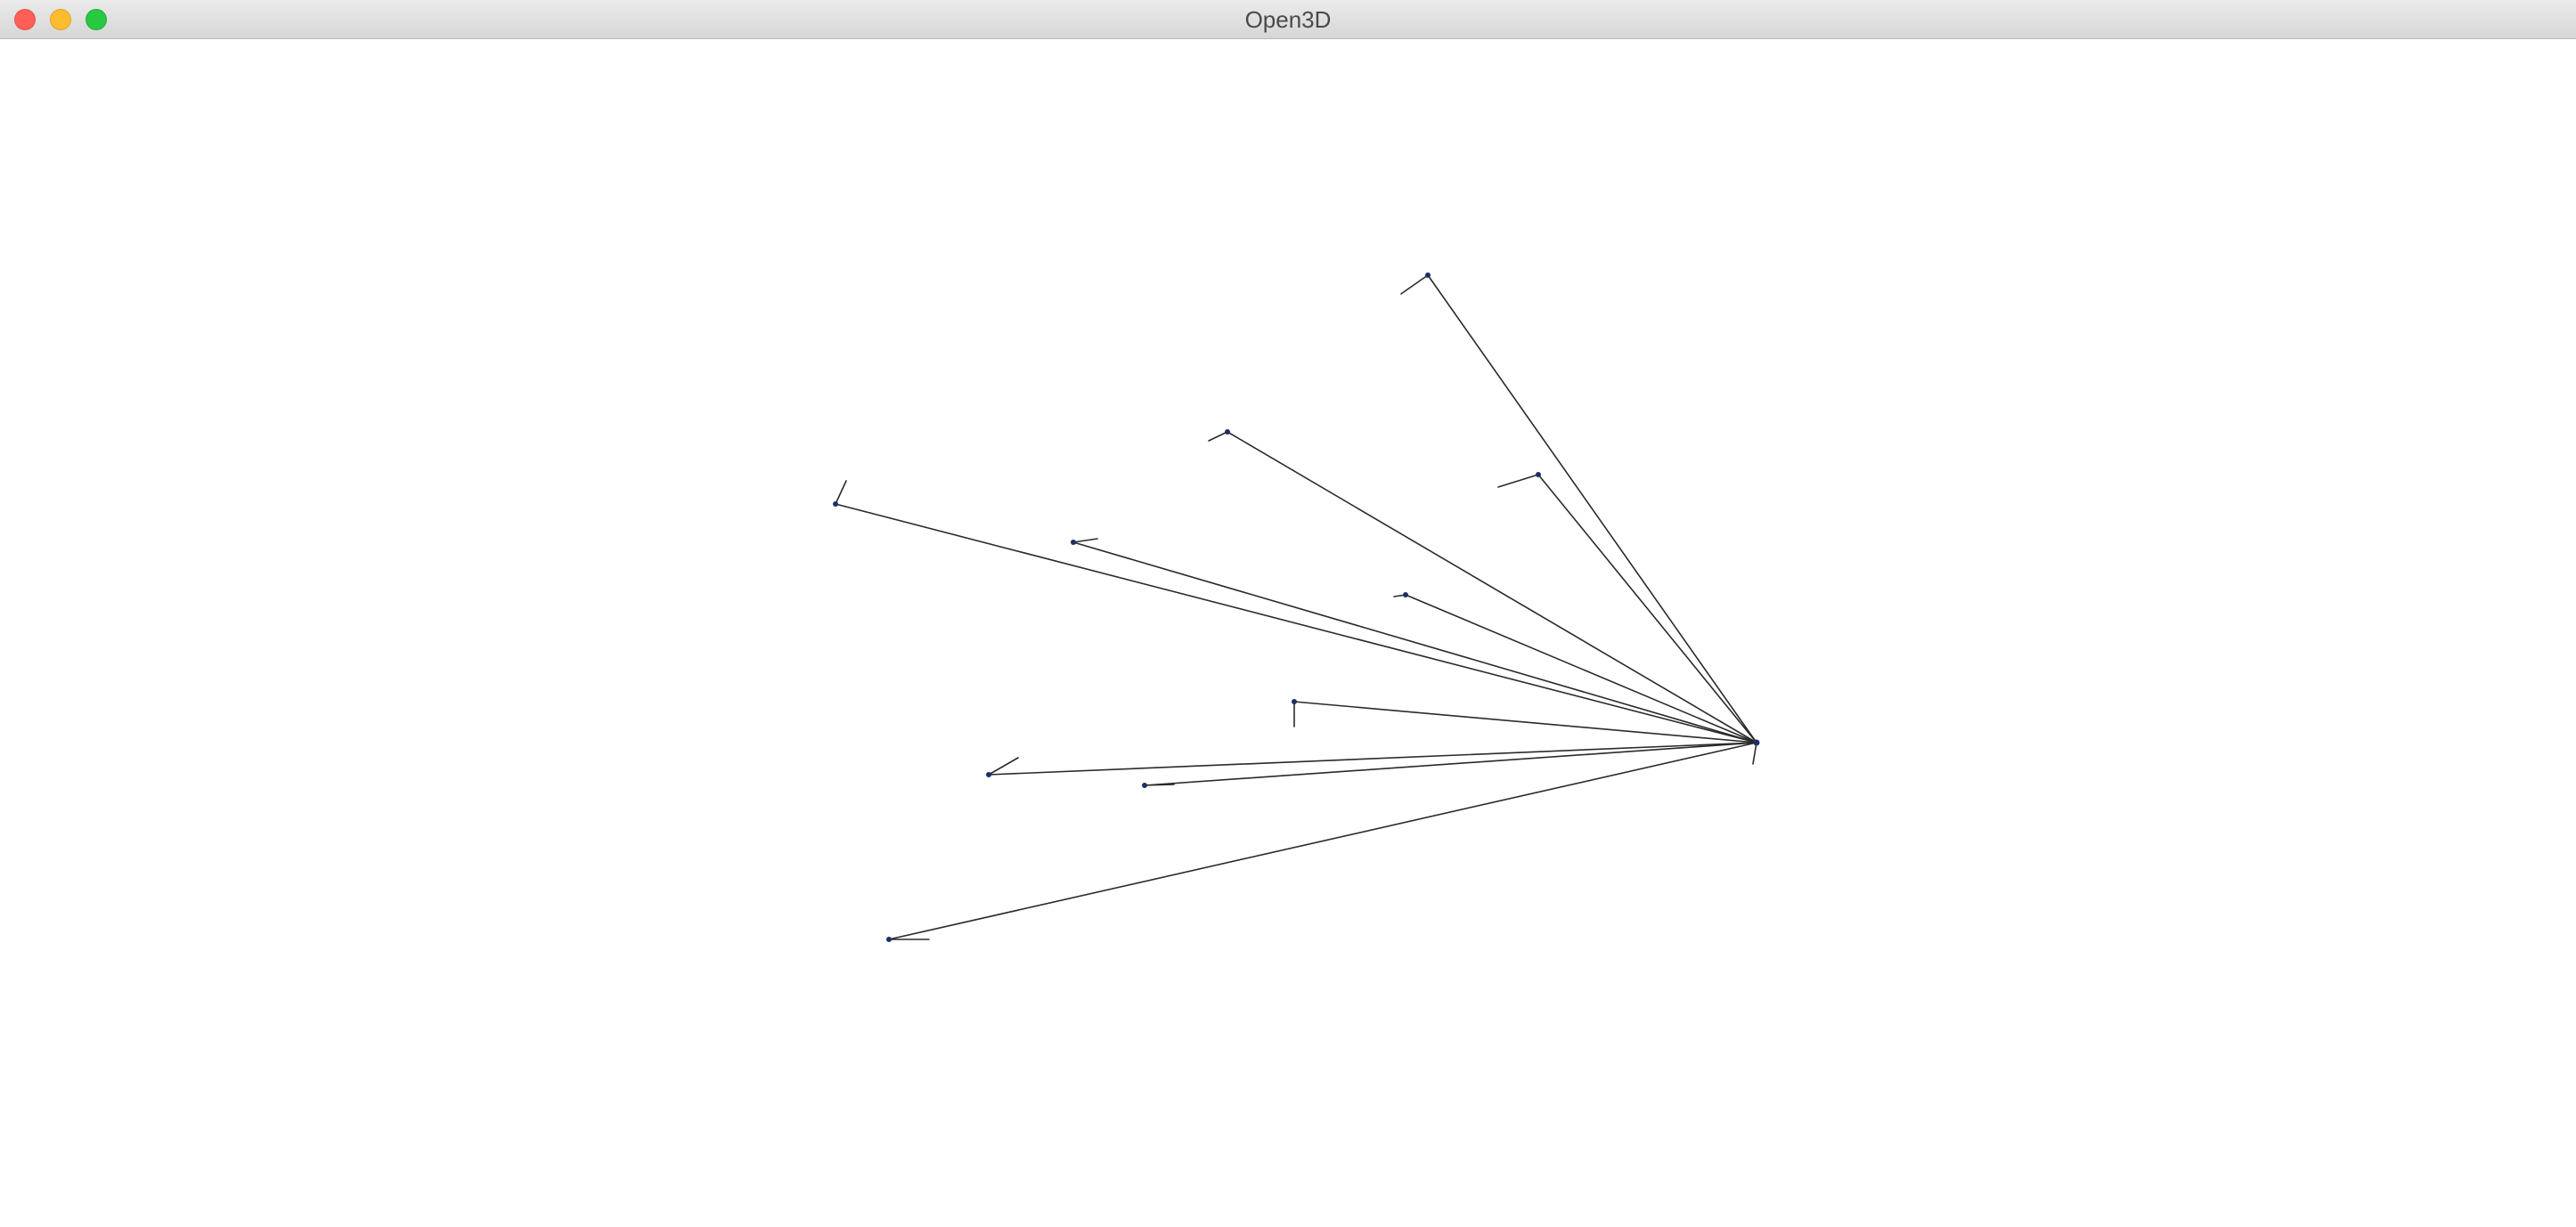 The image size is (2576, 1227). I want to click on minimize-button, so click(61, 19).